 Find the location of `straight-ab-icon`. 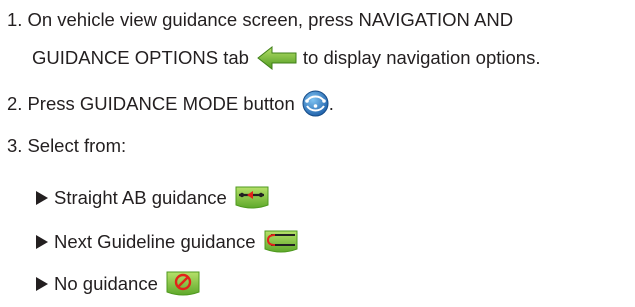

straight-ab-icon is located at coordinates (252, 197).